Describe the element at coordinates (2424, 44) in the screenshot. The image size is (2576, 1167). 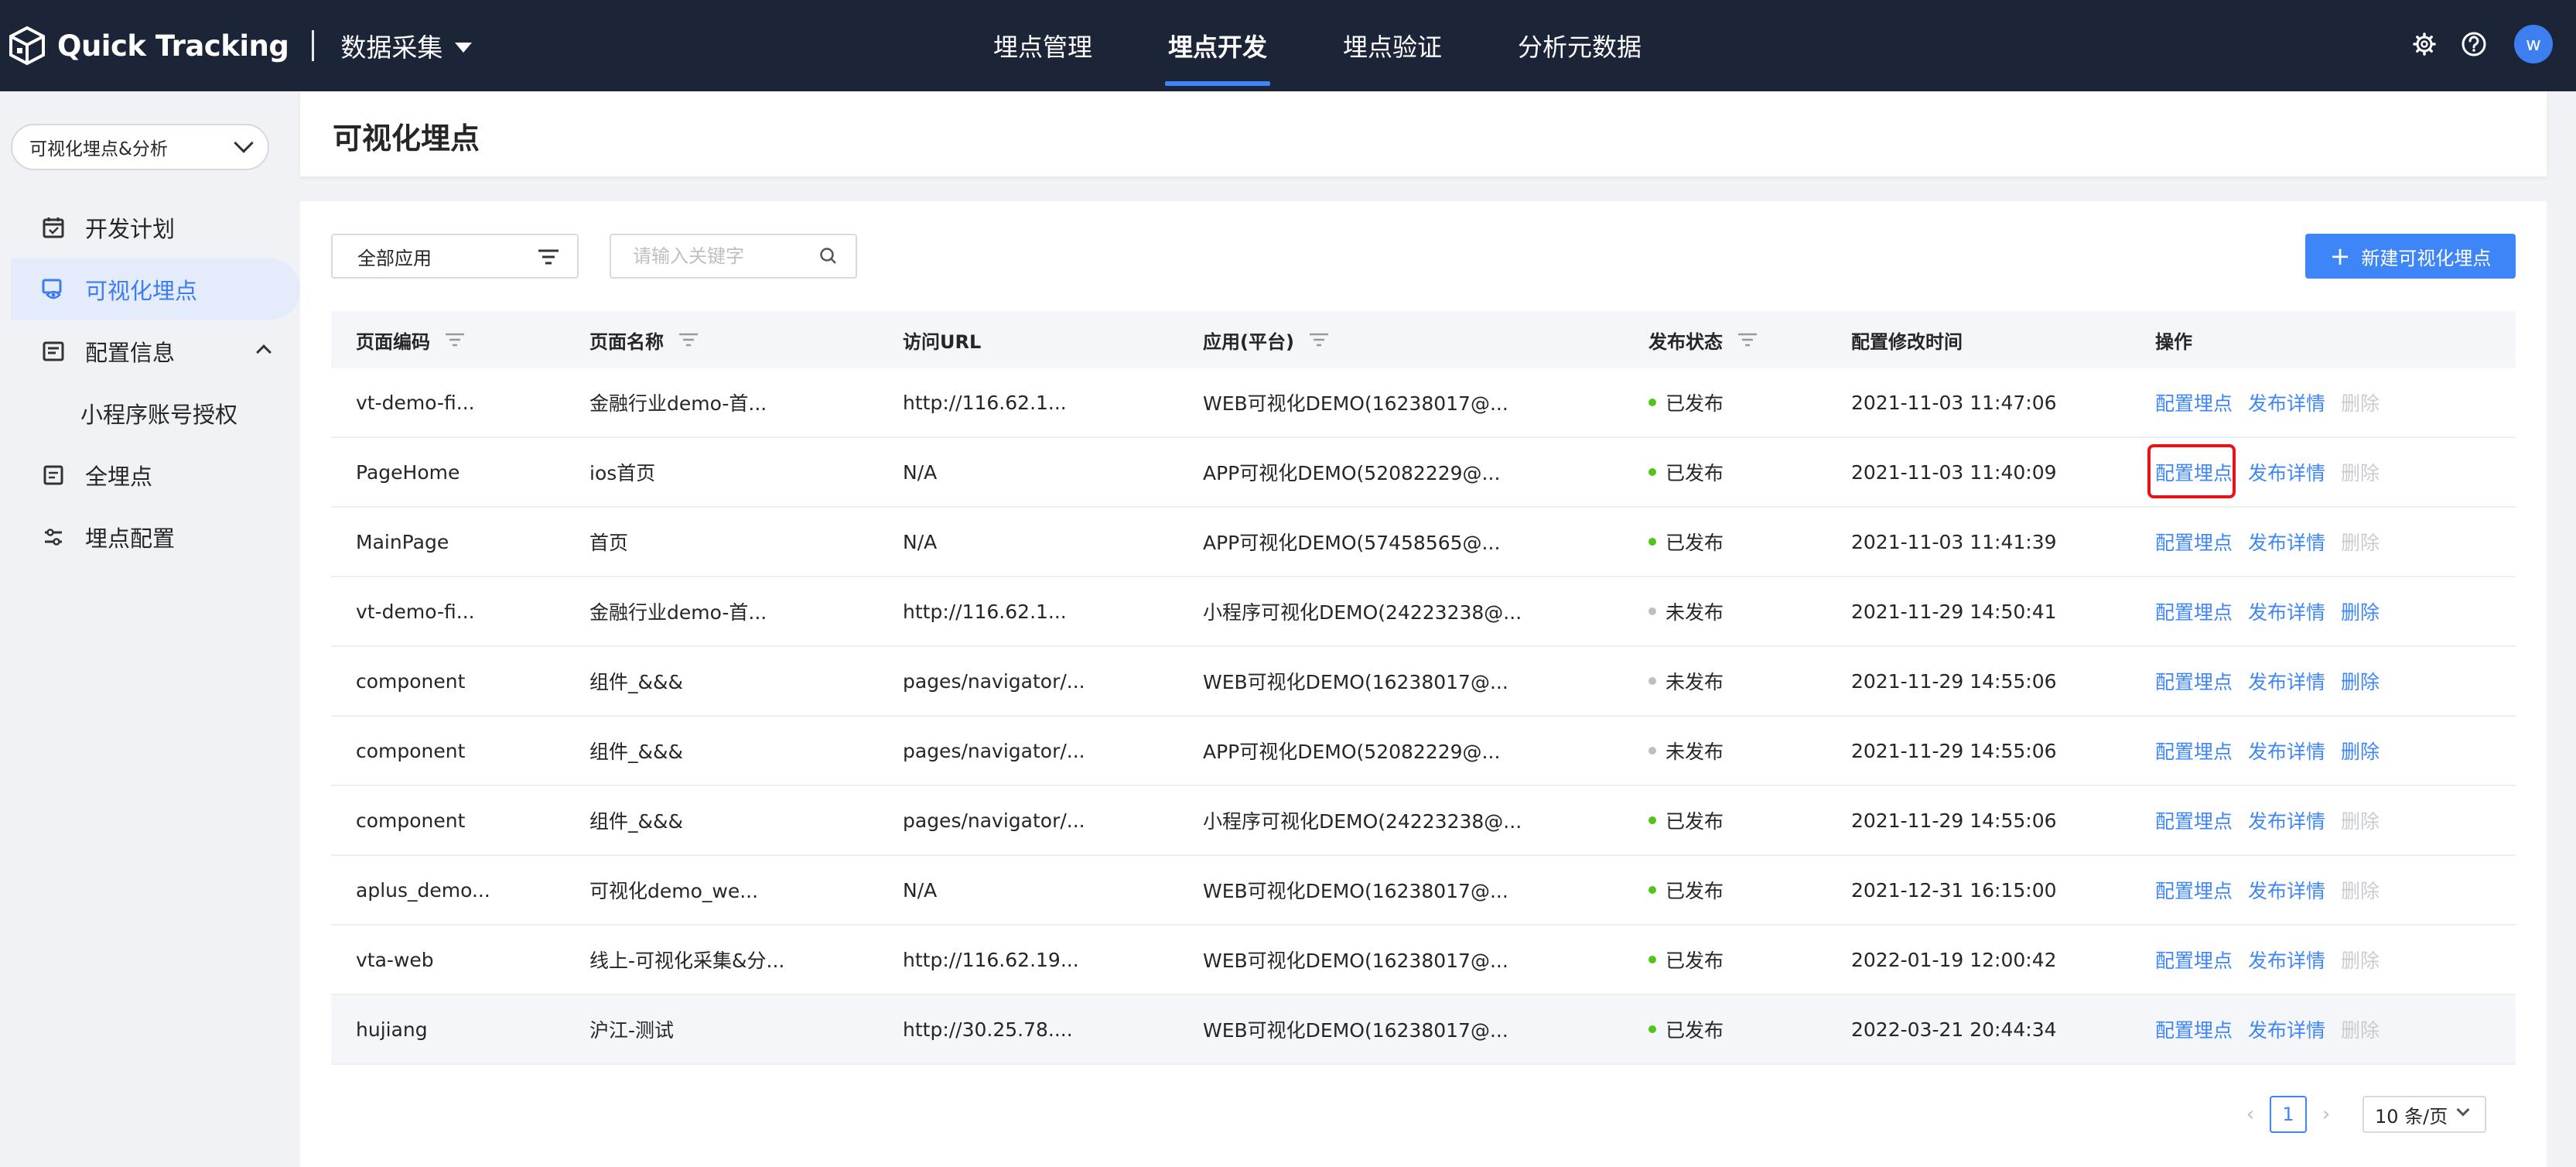
I see `gear-icon` at that location.